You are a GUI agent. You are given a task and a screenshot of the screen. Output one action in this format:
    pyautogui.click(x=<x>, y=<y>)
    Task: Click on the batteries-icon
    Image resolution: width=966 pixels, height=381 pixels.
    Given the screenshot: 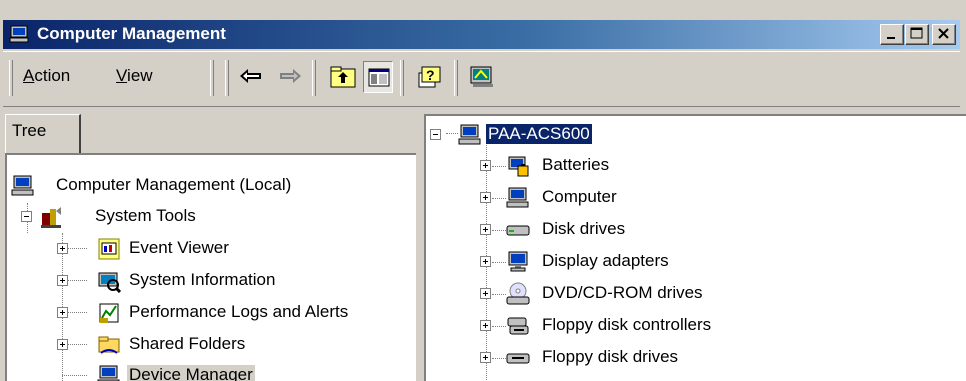 What is the action you would take?
    pyautogui.click(x=518, y=166)
    